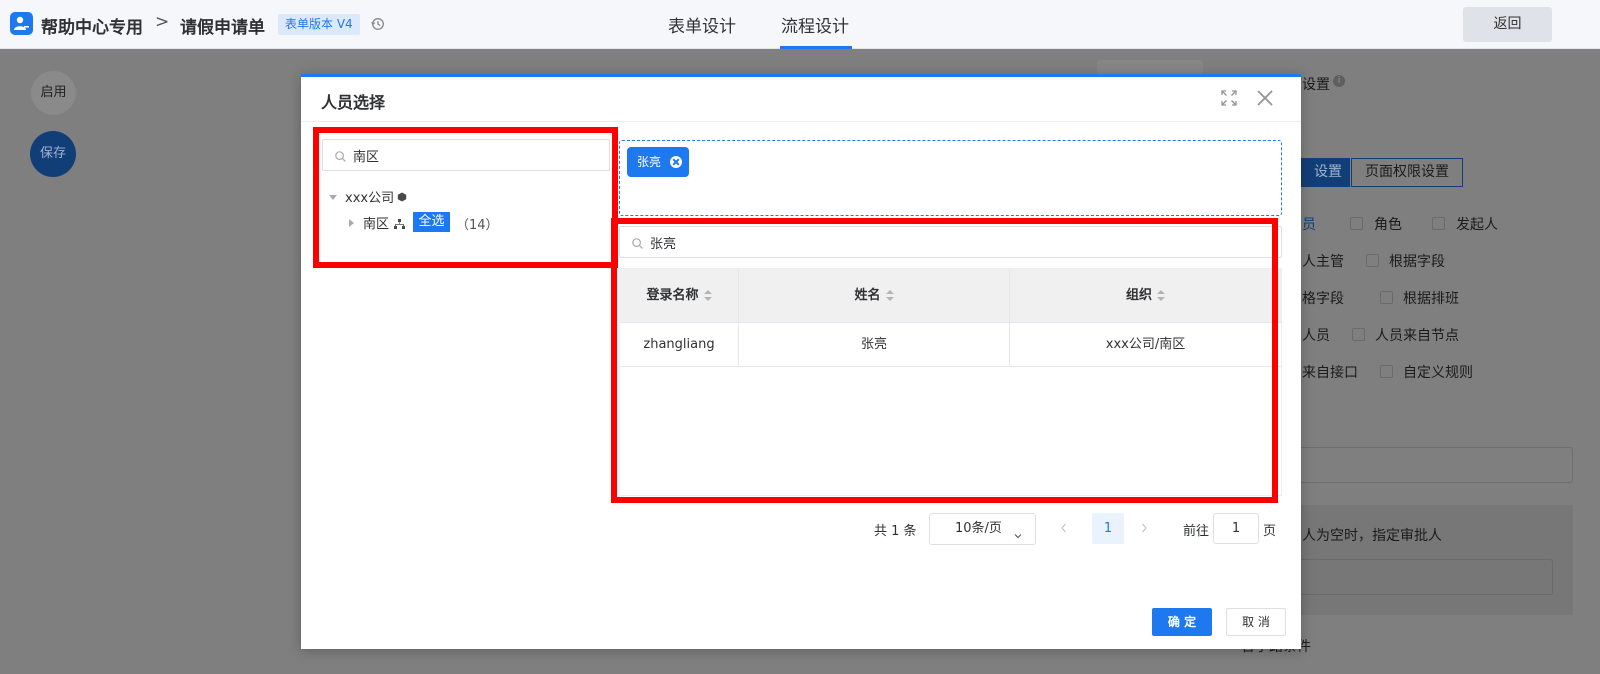 This screenshot has height=674, width=1600. Describe the element at coordinates (950, 178) in the screenshot. I see `selected-users-area: 张亮` at that location.